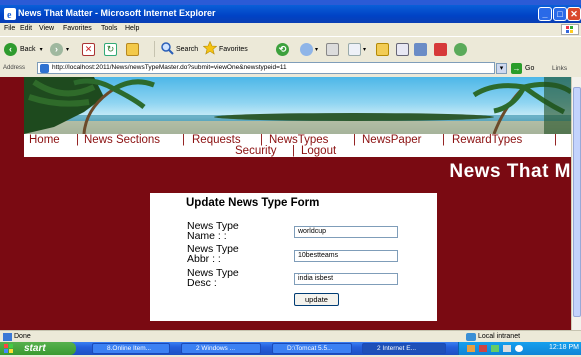 This screenshot has height=357, width=581. I want to click on label-line: Name : :, so click(207, 236).